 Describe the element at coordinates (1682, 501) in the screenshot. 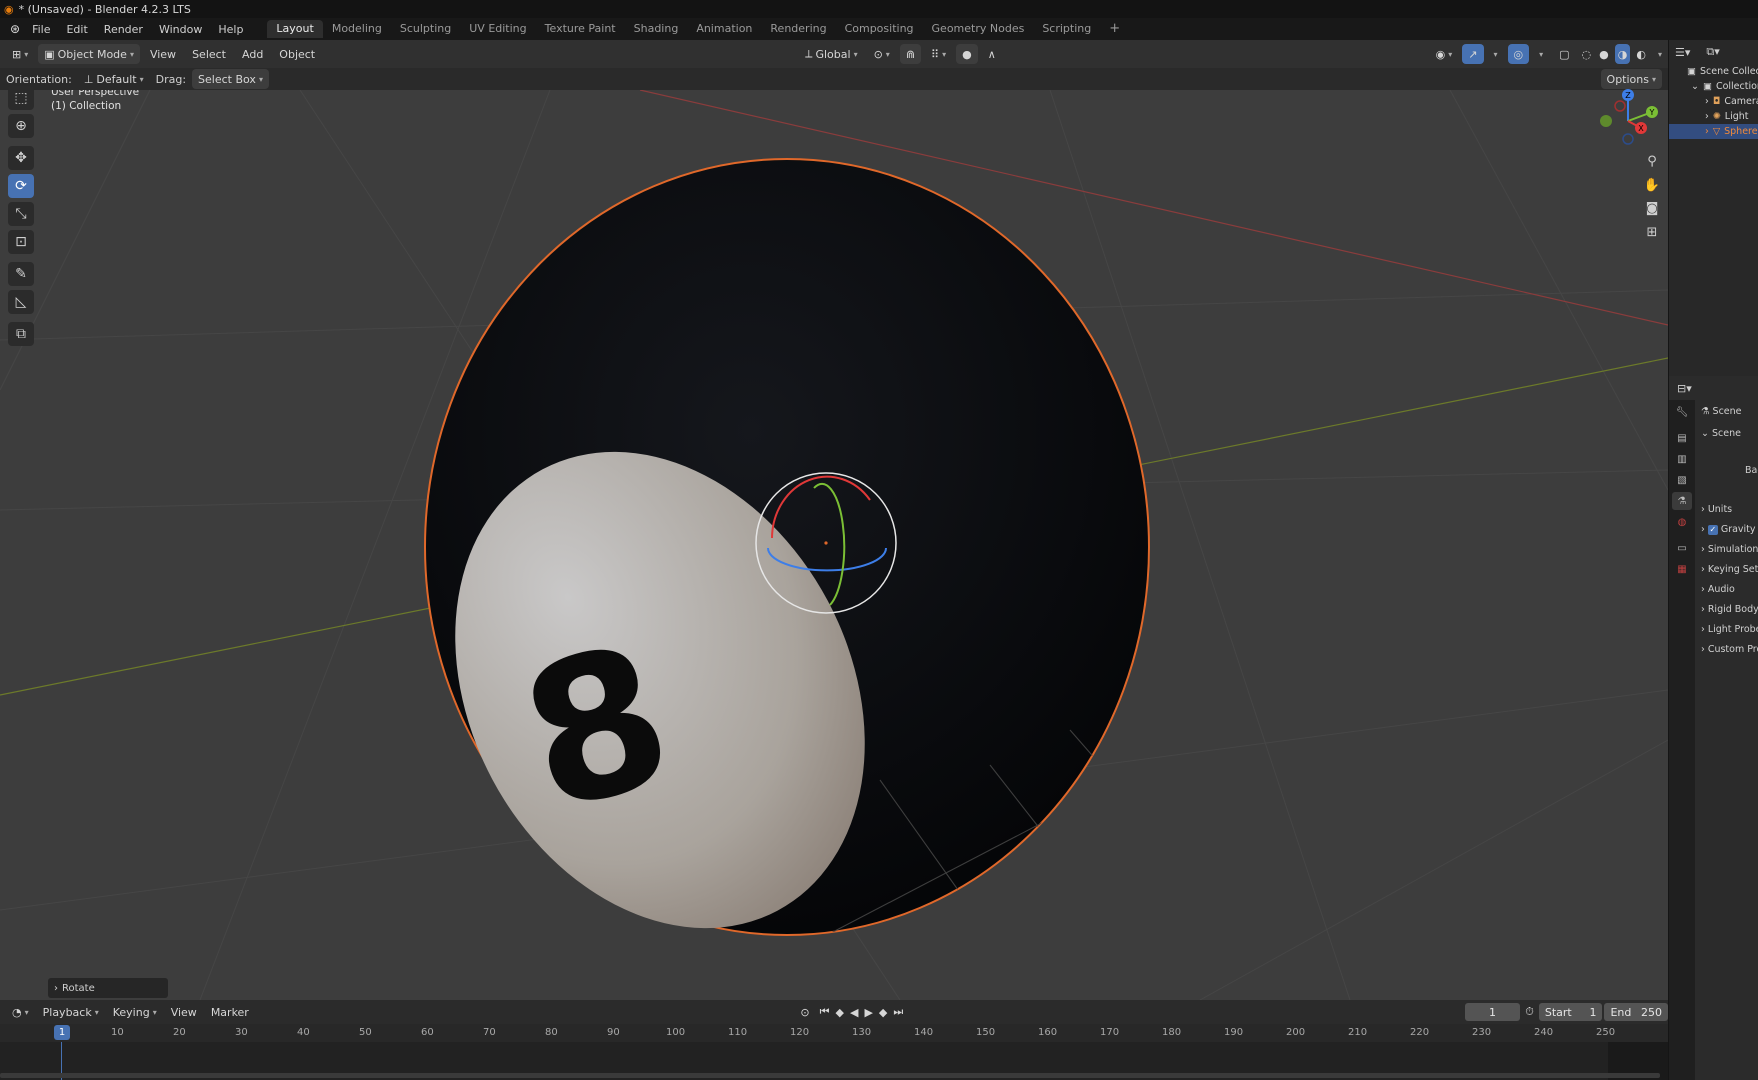

I see `scene-tab: ⚗` at that location.